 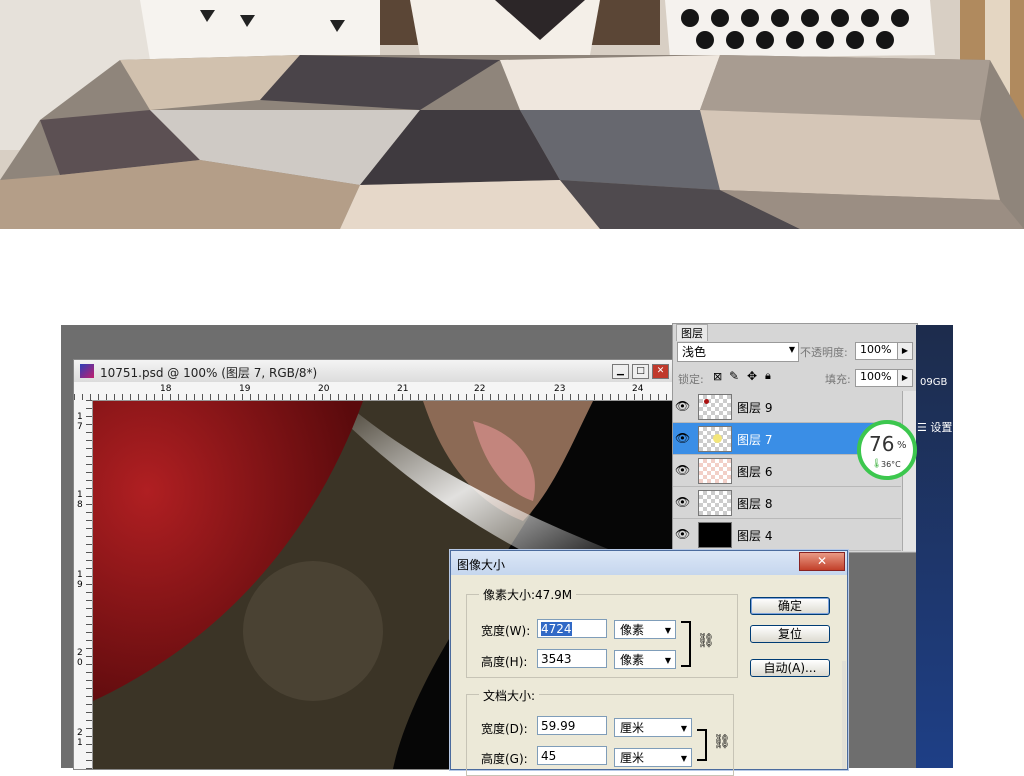 What do you see at coordinates (755, 504) in the screenshot?
I see `layer-name: 图层 8` at bounding box center [755, 504].